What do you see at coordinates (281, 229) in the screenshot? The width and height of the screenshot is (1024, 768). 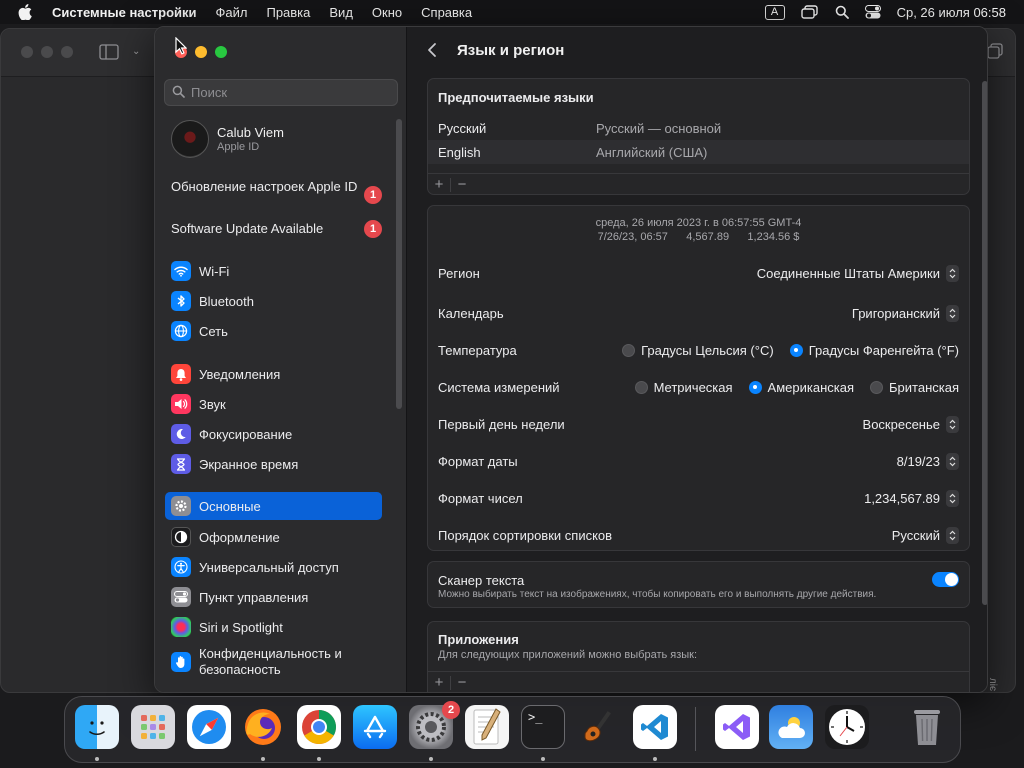 I see `software-update-notice: Software Update Available` at bounding box center [281, 229].